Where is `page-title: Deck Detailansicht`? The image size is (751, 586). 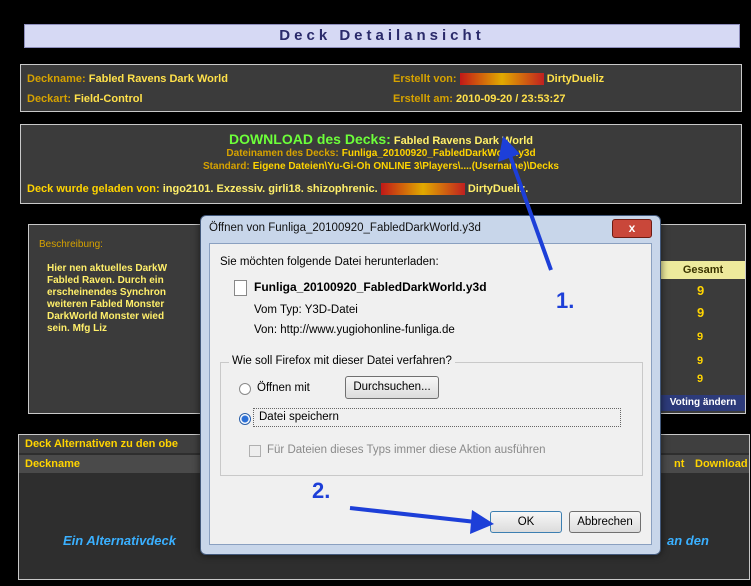
page-title: Deck Detailansicht is located at coordinates (382, 36).